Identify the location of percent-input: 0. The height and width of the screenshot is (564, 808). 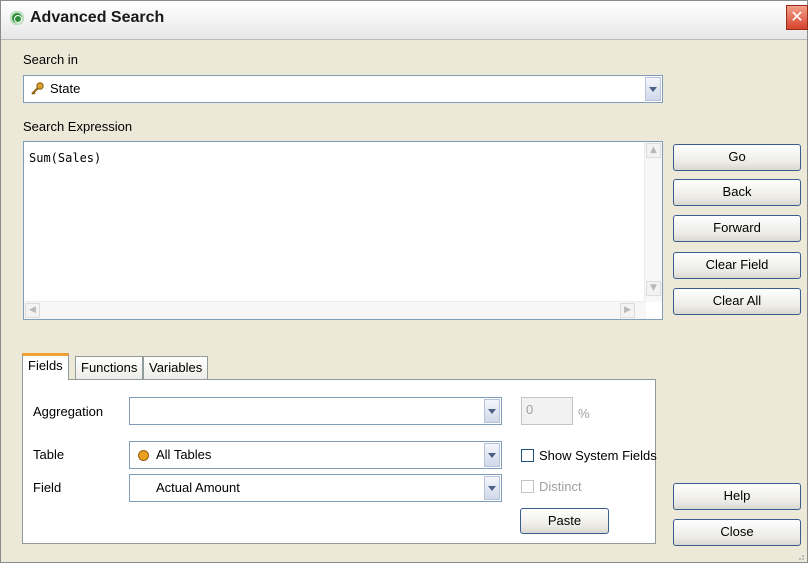
(547, 411).